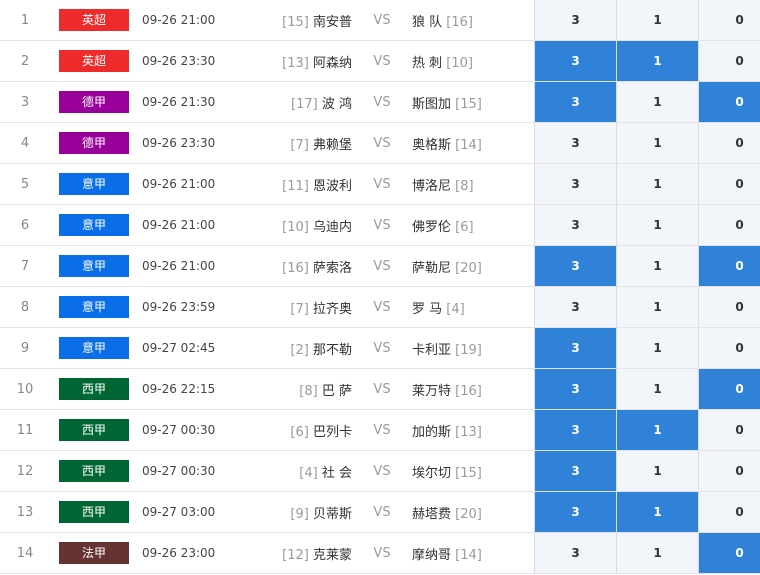 The height and width of the screenshot is (575, 760). Describe the element at coordinates (303, 553) in the screenshot. I see `home-team: [12] 克莱蒙` at that location.